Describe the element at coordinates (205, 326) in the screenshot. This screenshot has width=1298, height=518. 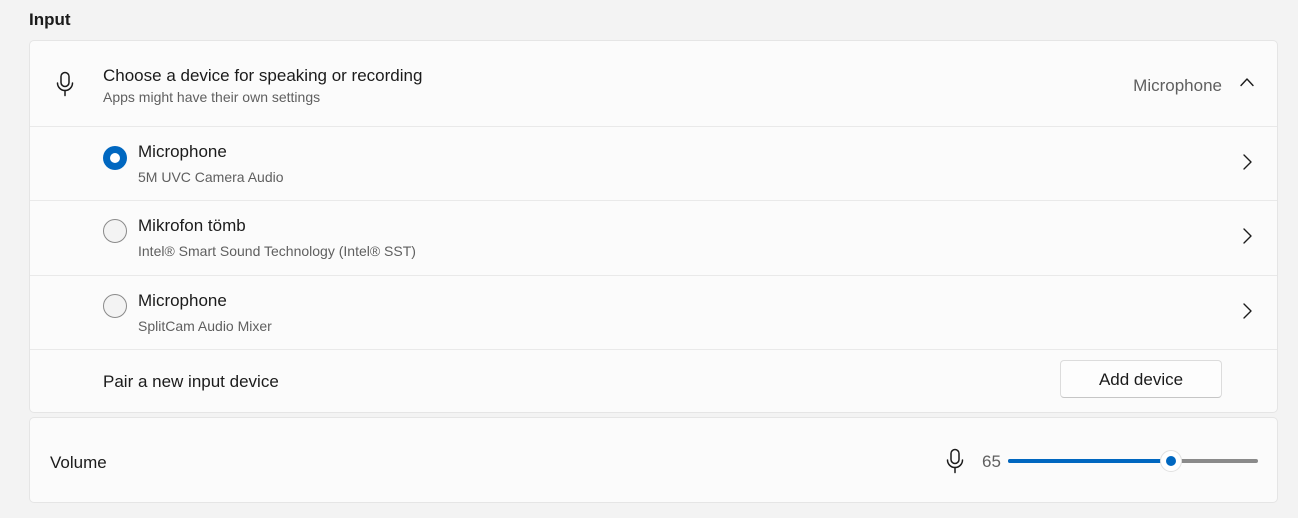
I see `device-description: SplitCam Audio Mixer` at that location.